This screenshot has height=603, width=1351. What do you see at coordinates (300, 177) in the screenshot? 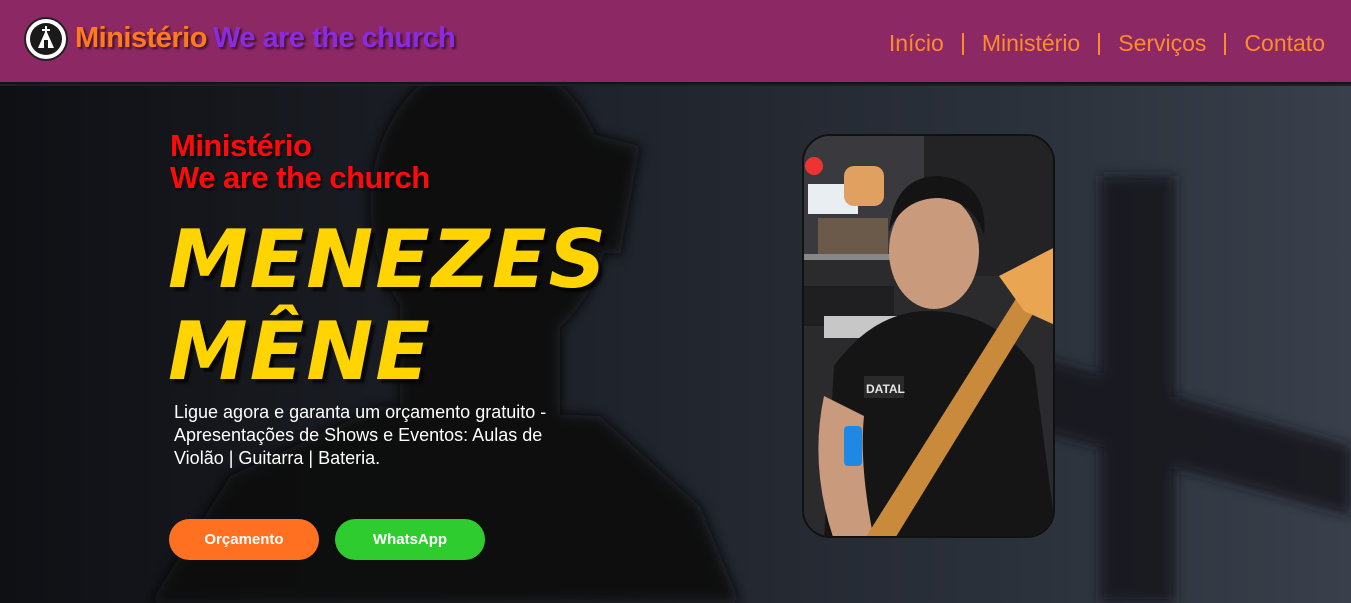
I see `hero-subtitle-line2: We are the church` at bounding box center [300, 177].